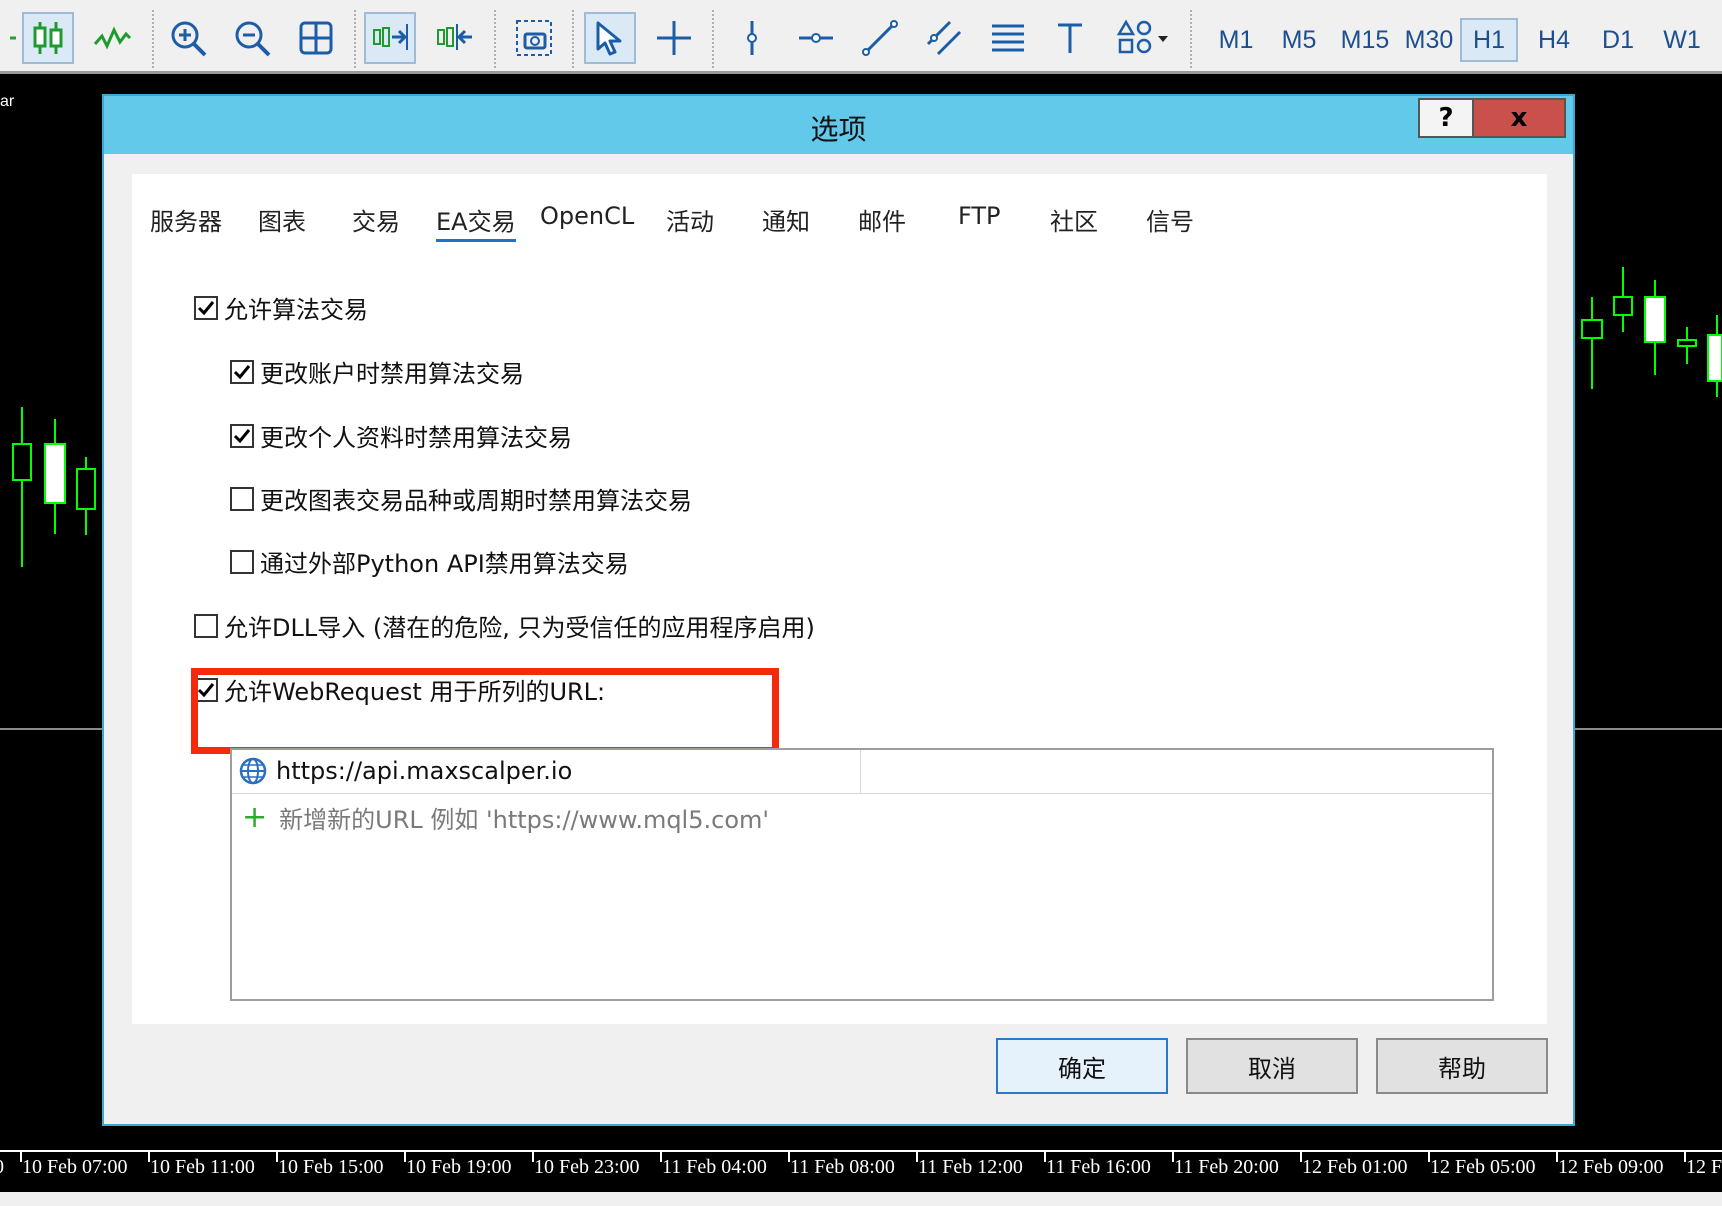 Image resolution: width=1722 pixels, height=1206 pixels. I want to click on trendline-icon, so click(880, 38).